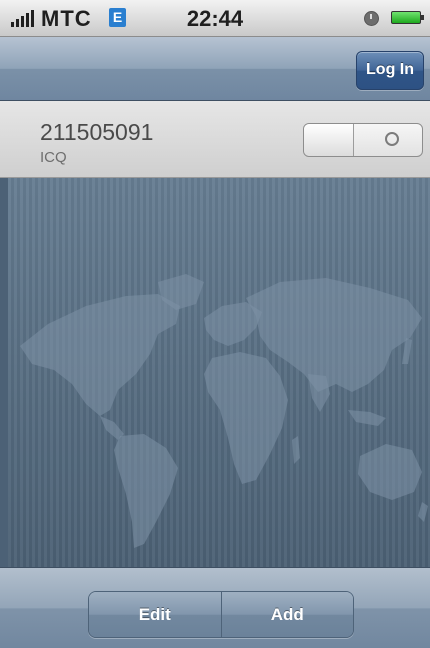 The height and width of the screenshot is (648, 430). What do you see at coordinates (390, 70) in the screenshot?
I see `login-button: Log In` at bounding box center [390, 70].